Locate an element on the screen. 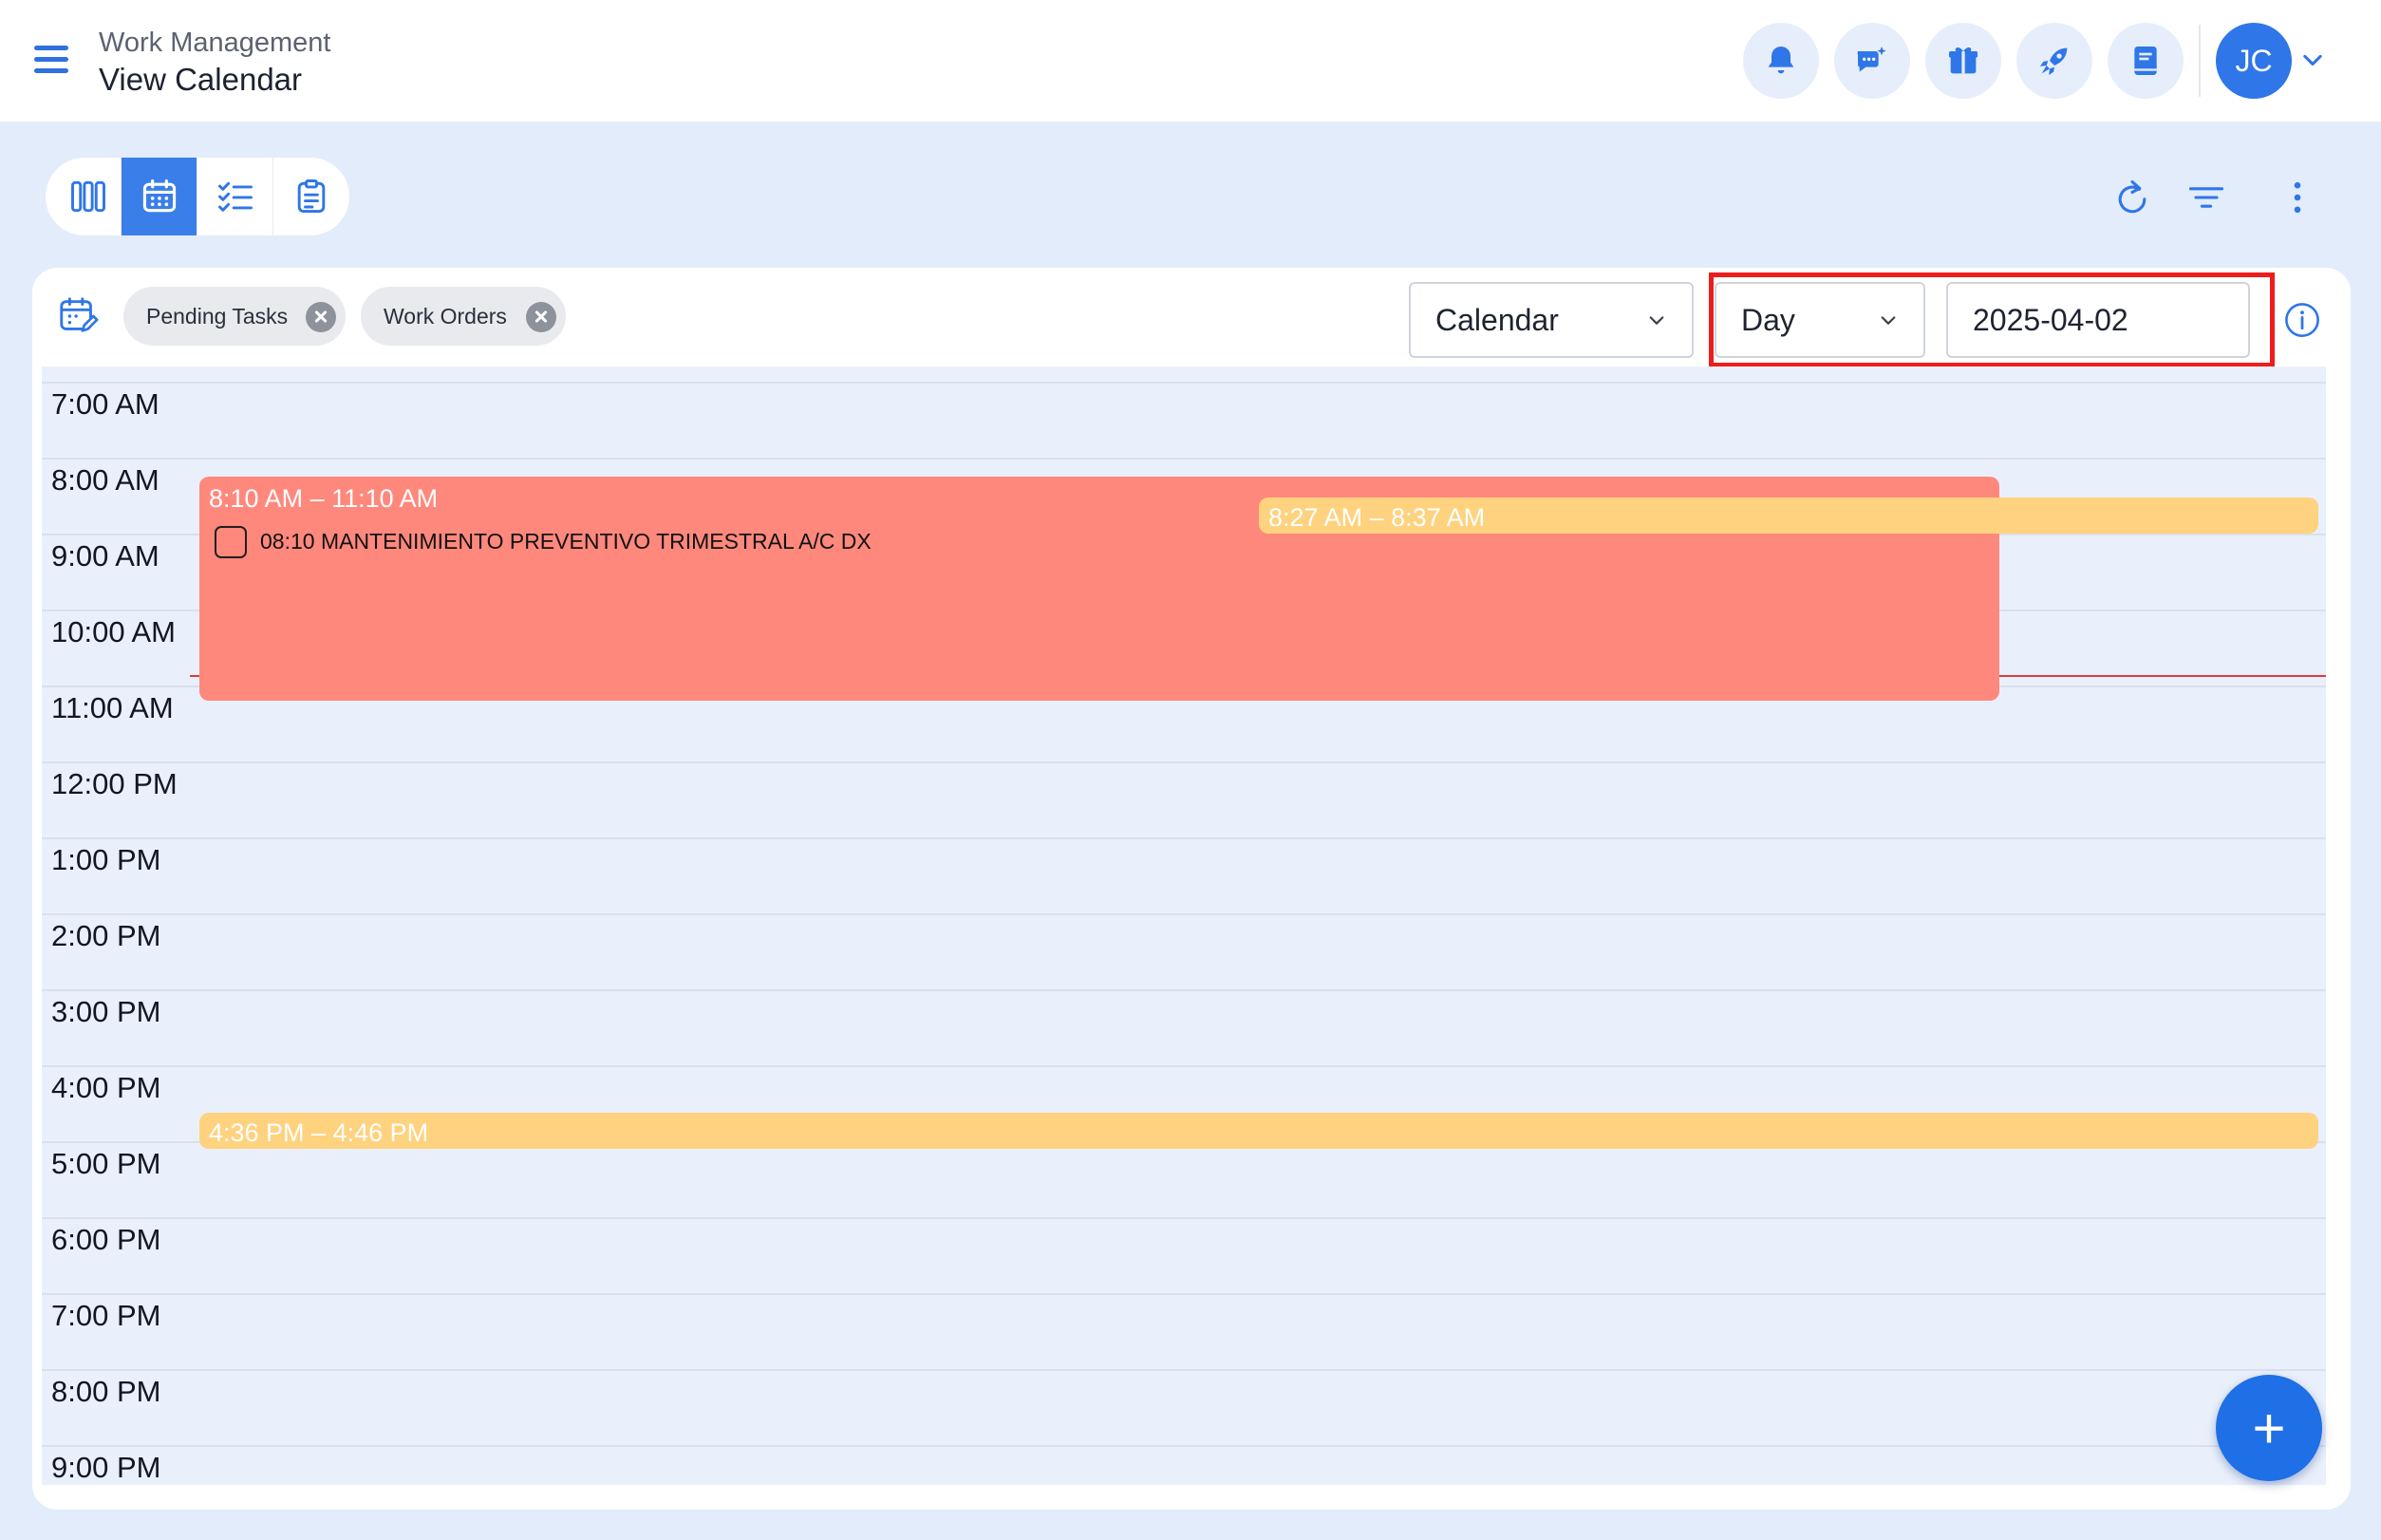 The width and height of the screenshot is (2381, 1540). chip-label: Work Orders is located at coordinates (445, 316).